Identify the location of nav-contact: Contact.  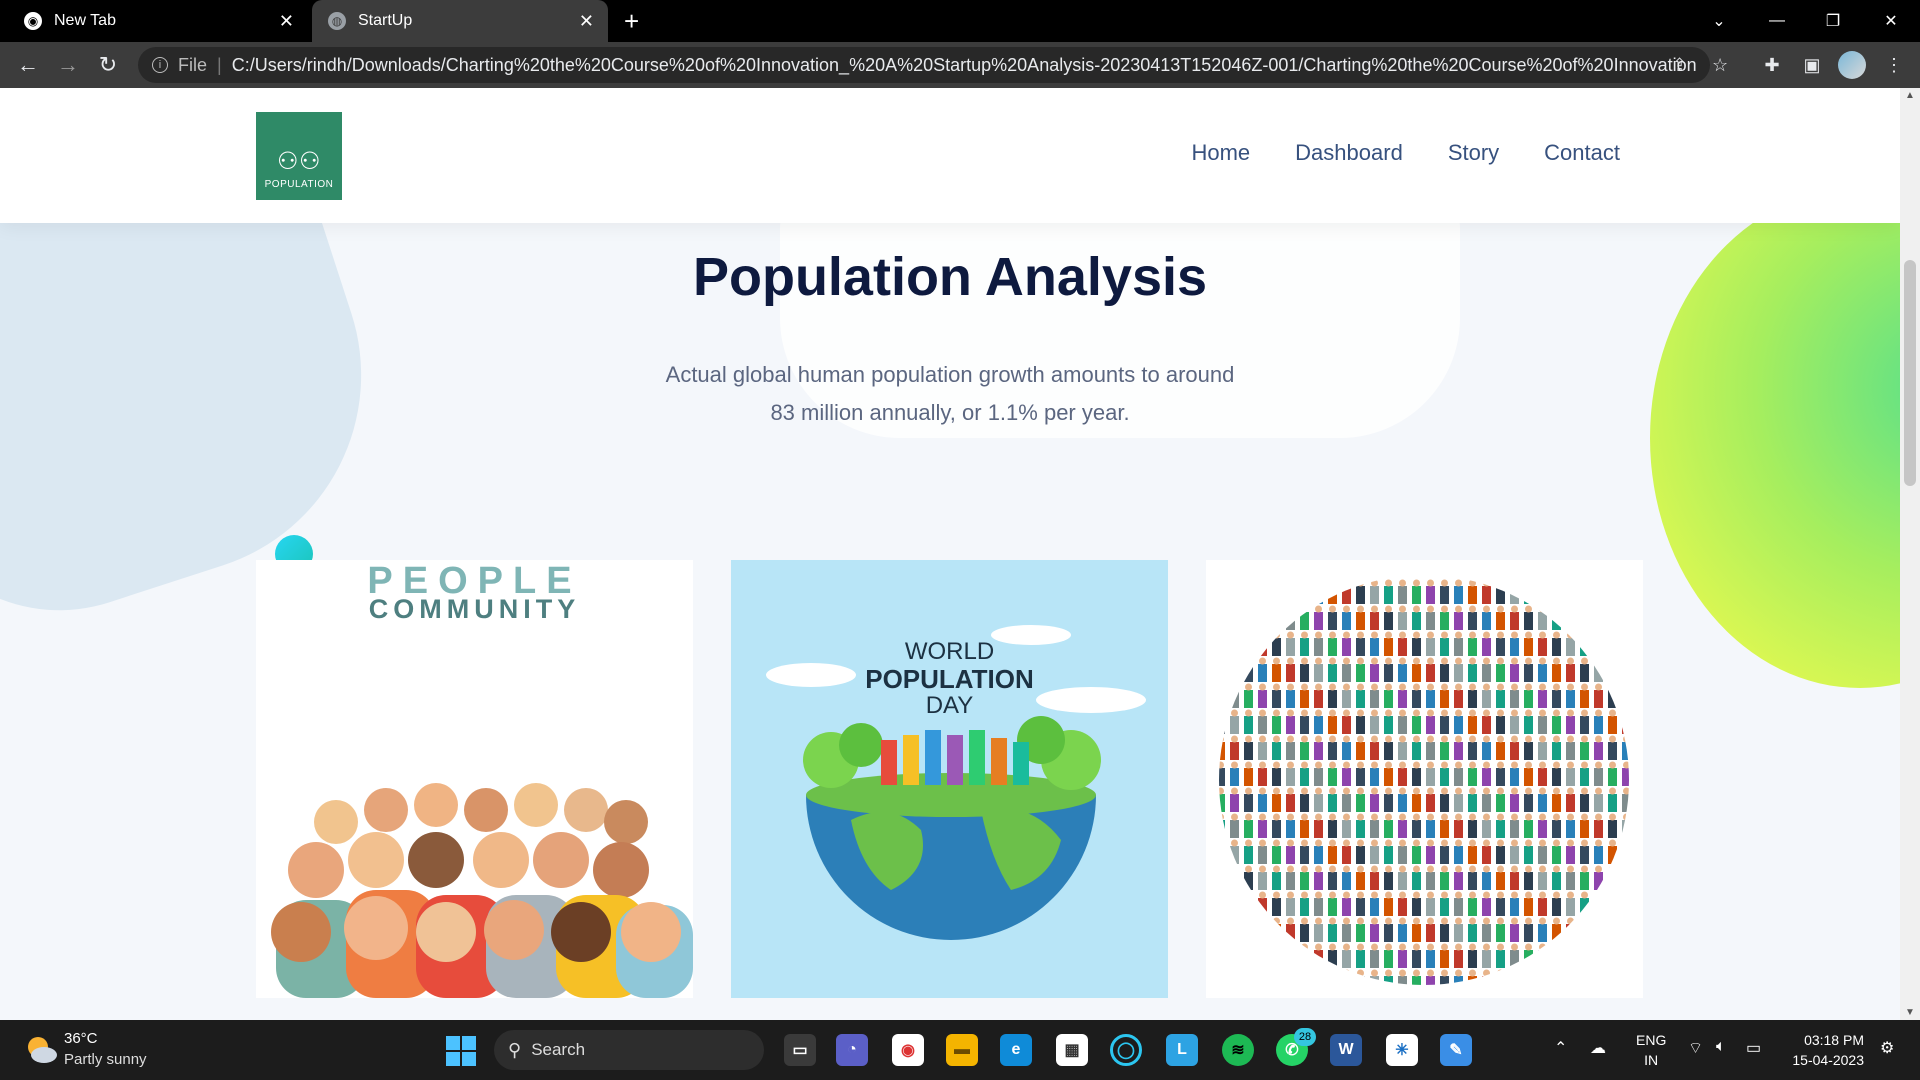
(1582, 153).